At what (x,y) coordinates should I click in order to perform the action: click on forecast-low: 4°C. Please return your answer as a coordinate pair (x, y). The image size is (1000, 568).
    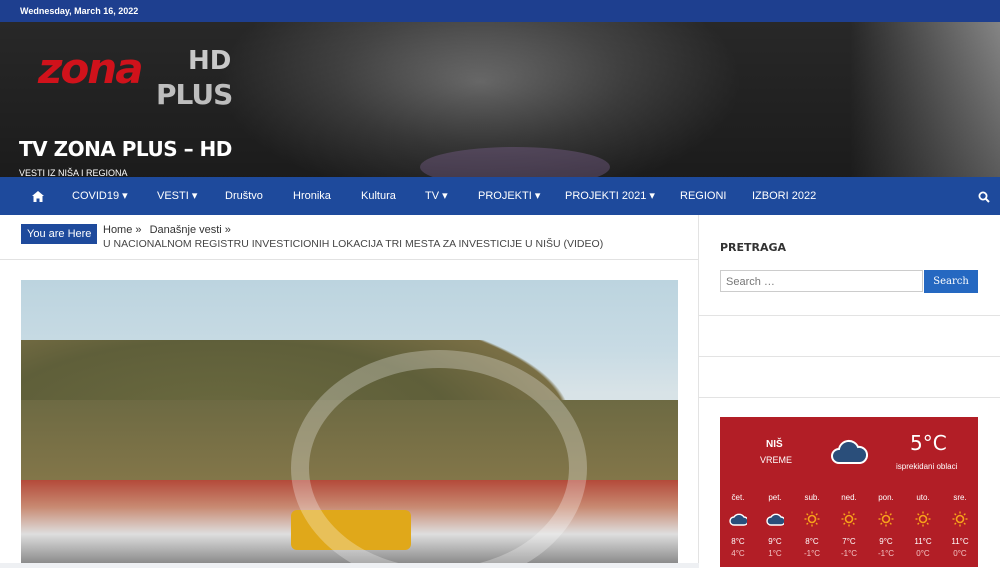
    Looking at the image, I should click on (738, 553).